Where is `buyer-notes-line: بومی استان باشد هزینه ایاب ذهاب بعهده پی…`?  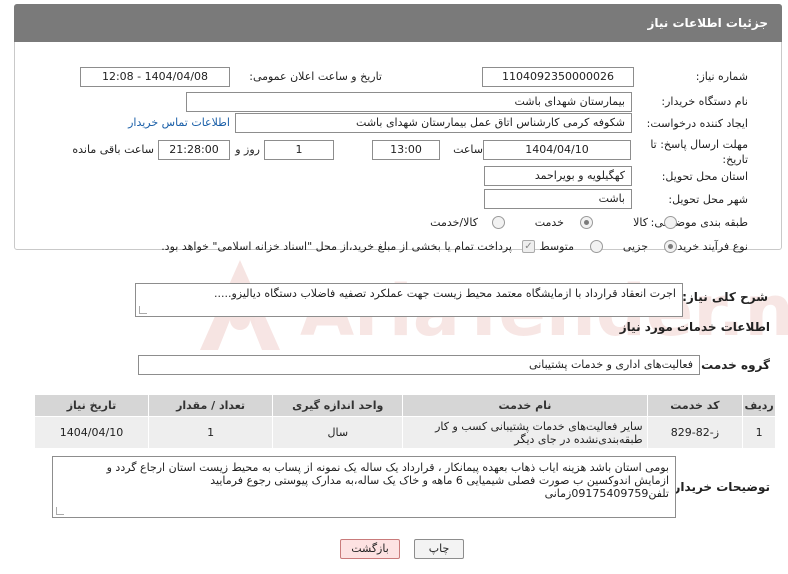
buyer-notes-line: بومی استان باشد هزینه ایاب ذهاب بعهده پی… is located at coordinates (387, 467).